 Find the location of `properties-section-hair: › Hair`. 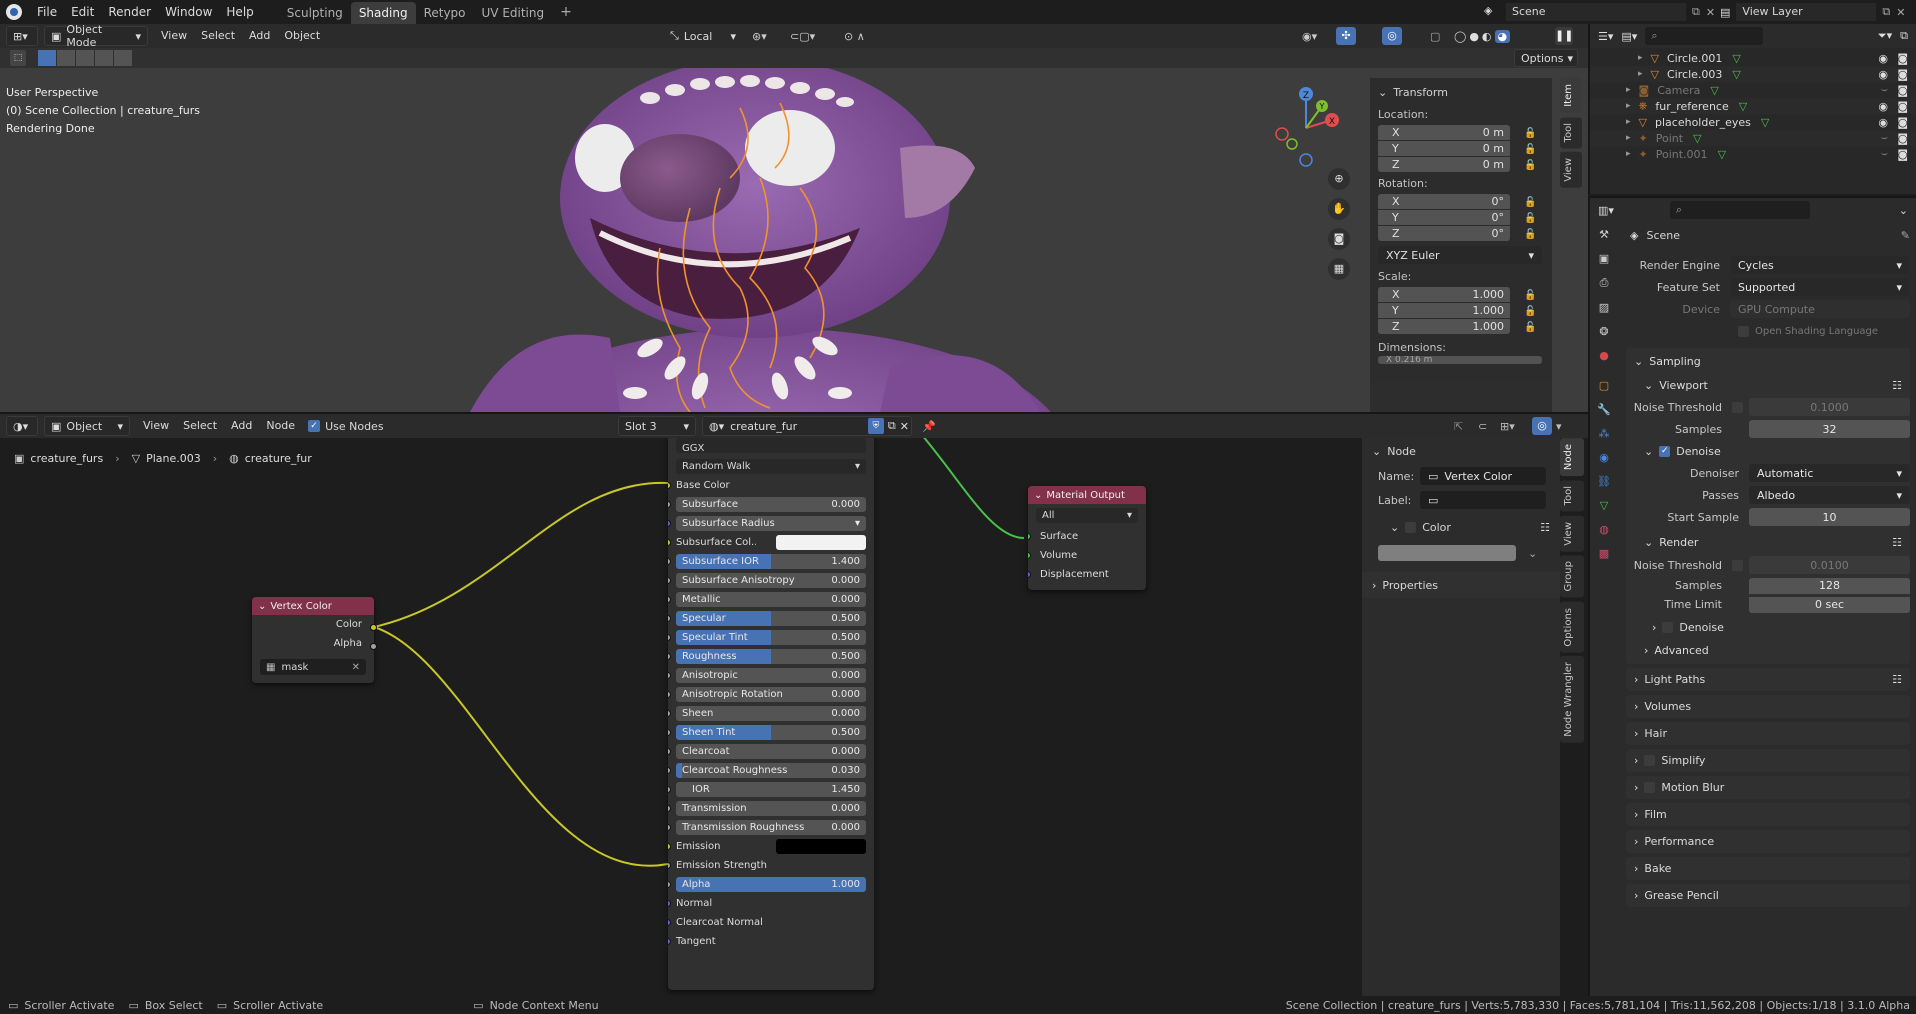

properties-section-hair: › Hair is located at coordinates (1768, 733).